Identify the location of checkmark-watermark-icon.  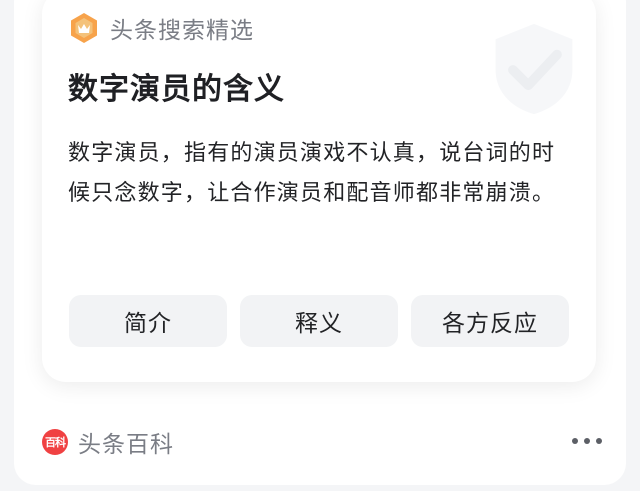
(534, 69).